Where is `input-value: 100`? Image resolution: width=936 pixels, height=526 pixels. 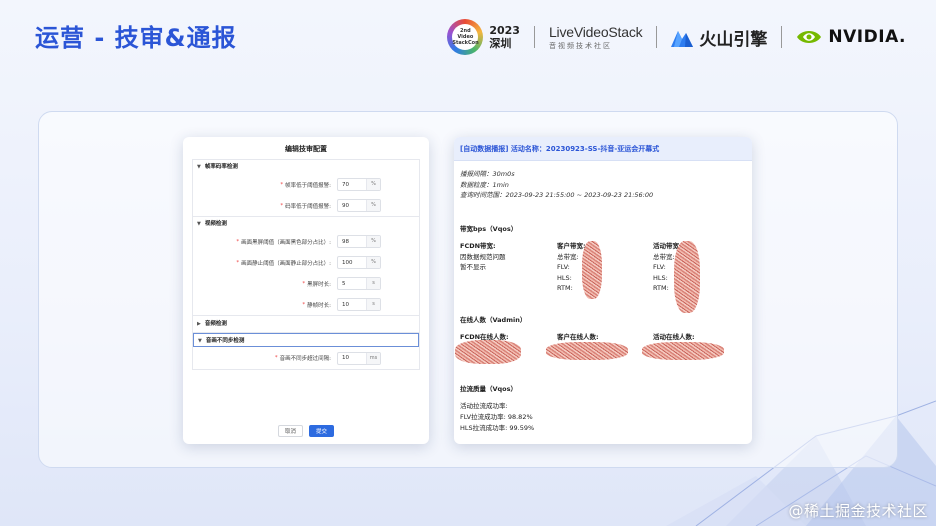 input-value: 100 is located at coordinates (352, 263).